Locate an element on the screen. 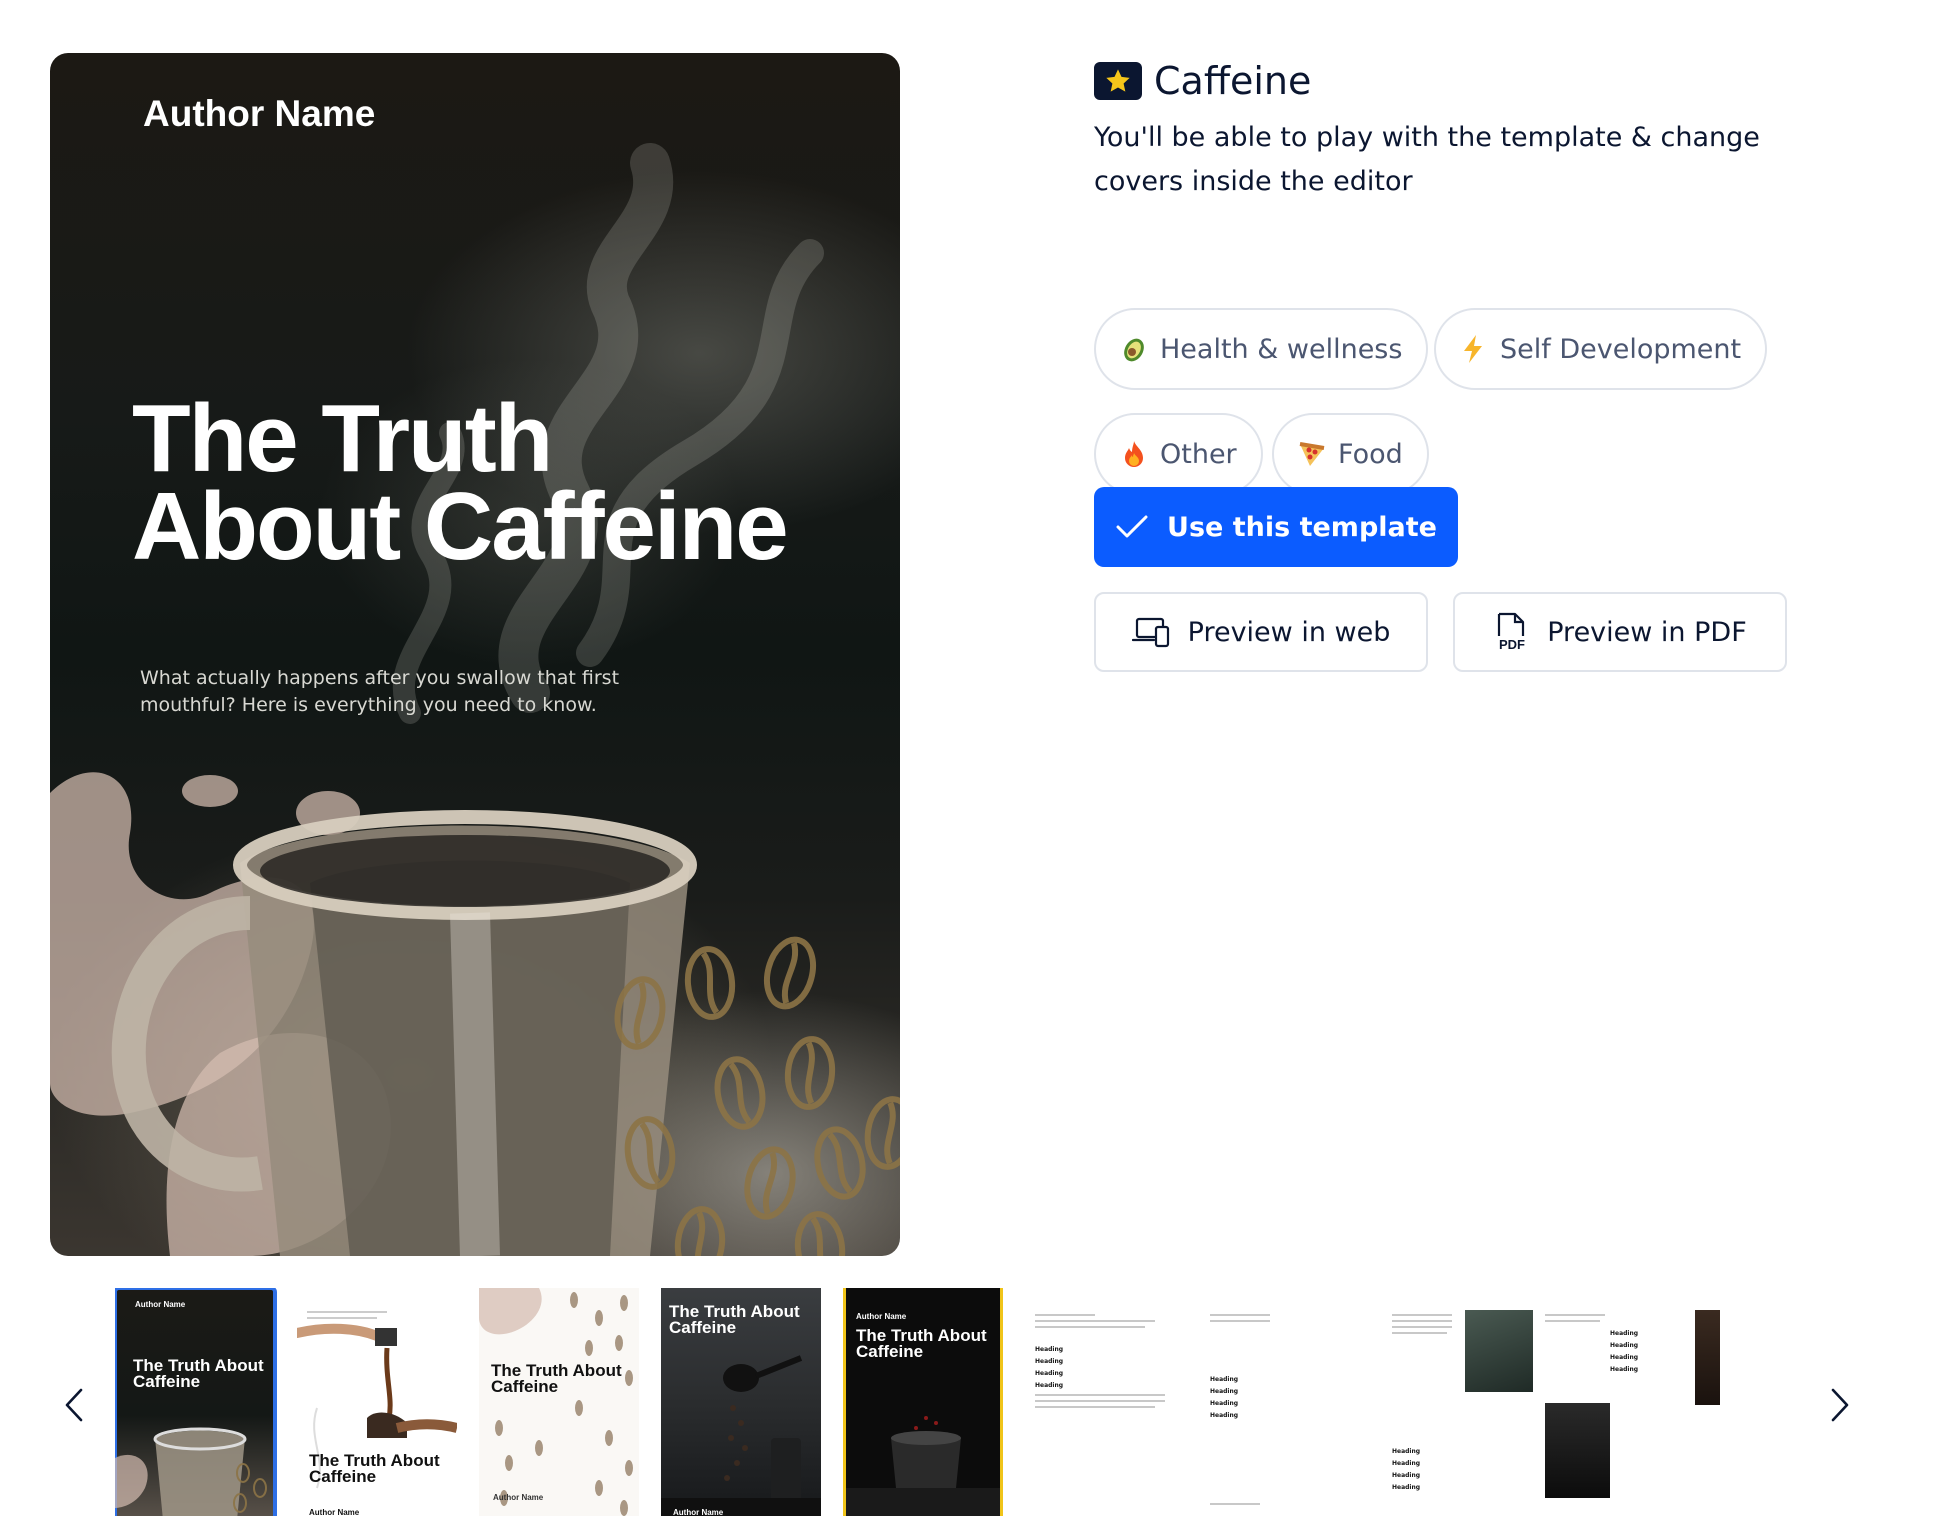 Image resolution: width=1936 pixels, height=1516 pixels. tag-label: Food is located at coordinates (1370, 454).